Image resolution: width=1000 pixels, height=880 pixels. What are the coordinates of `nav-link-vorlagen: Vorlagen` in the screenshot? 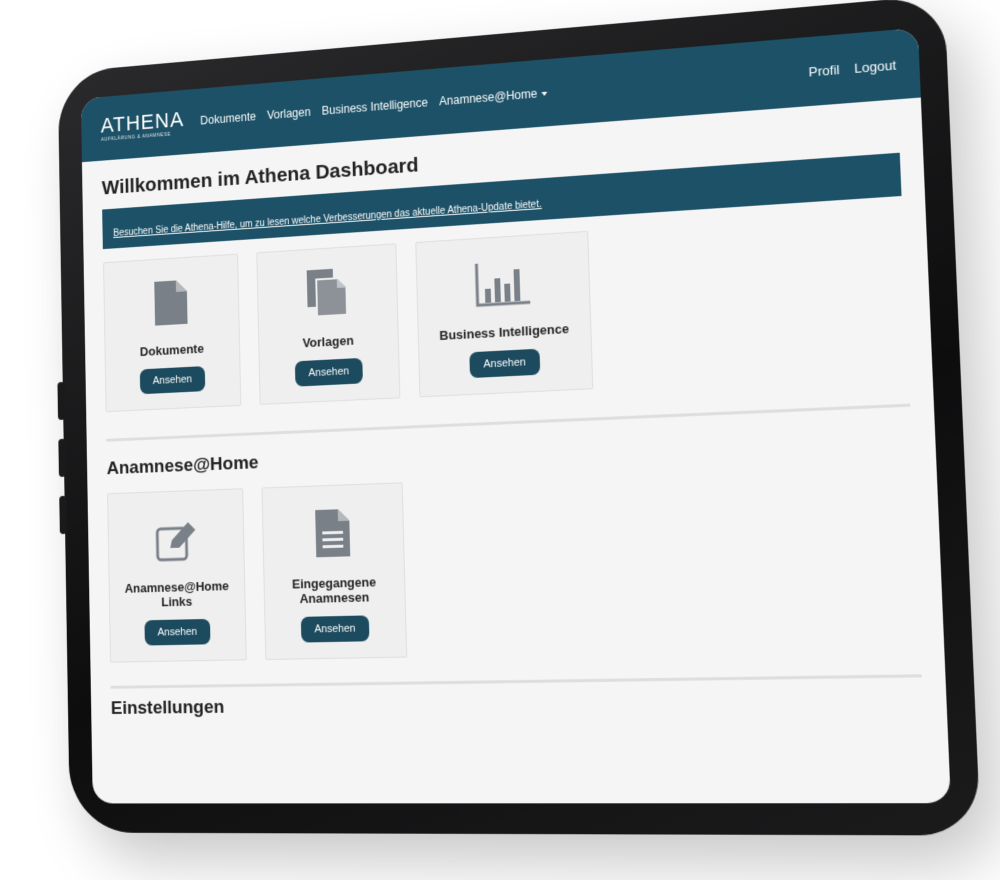 It's located at (289, 113).